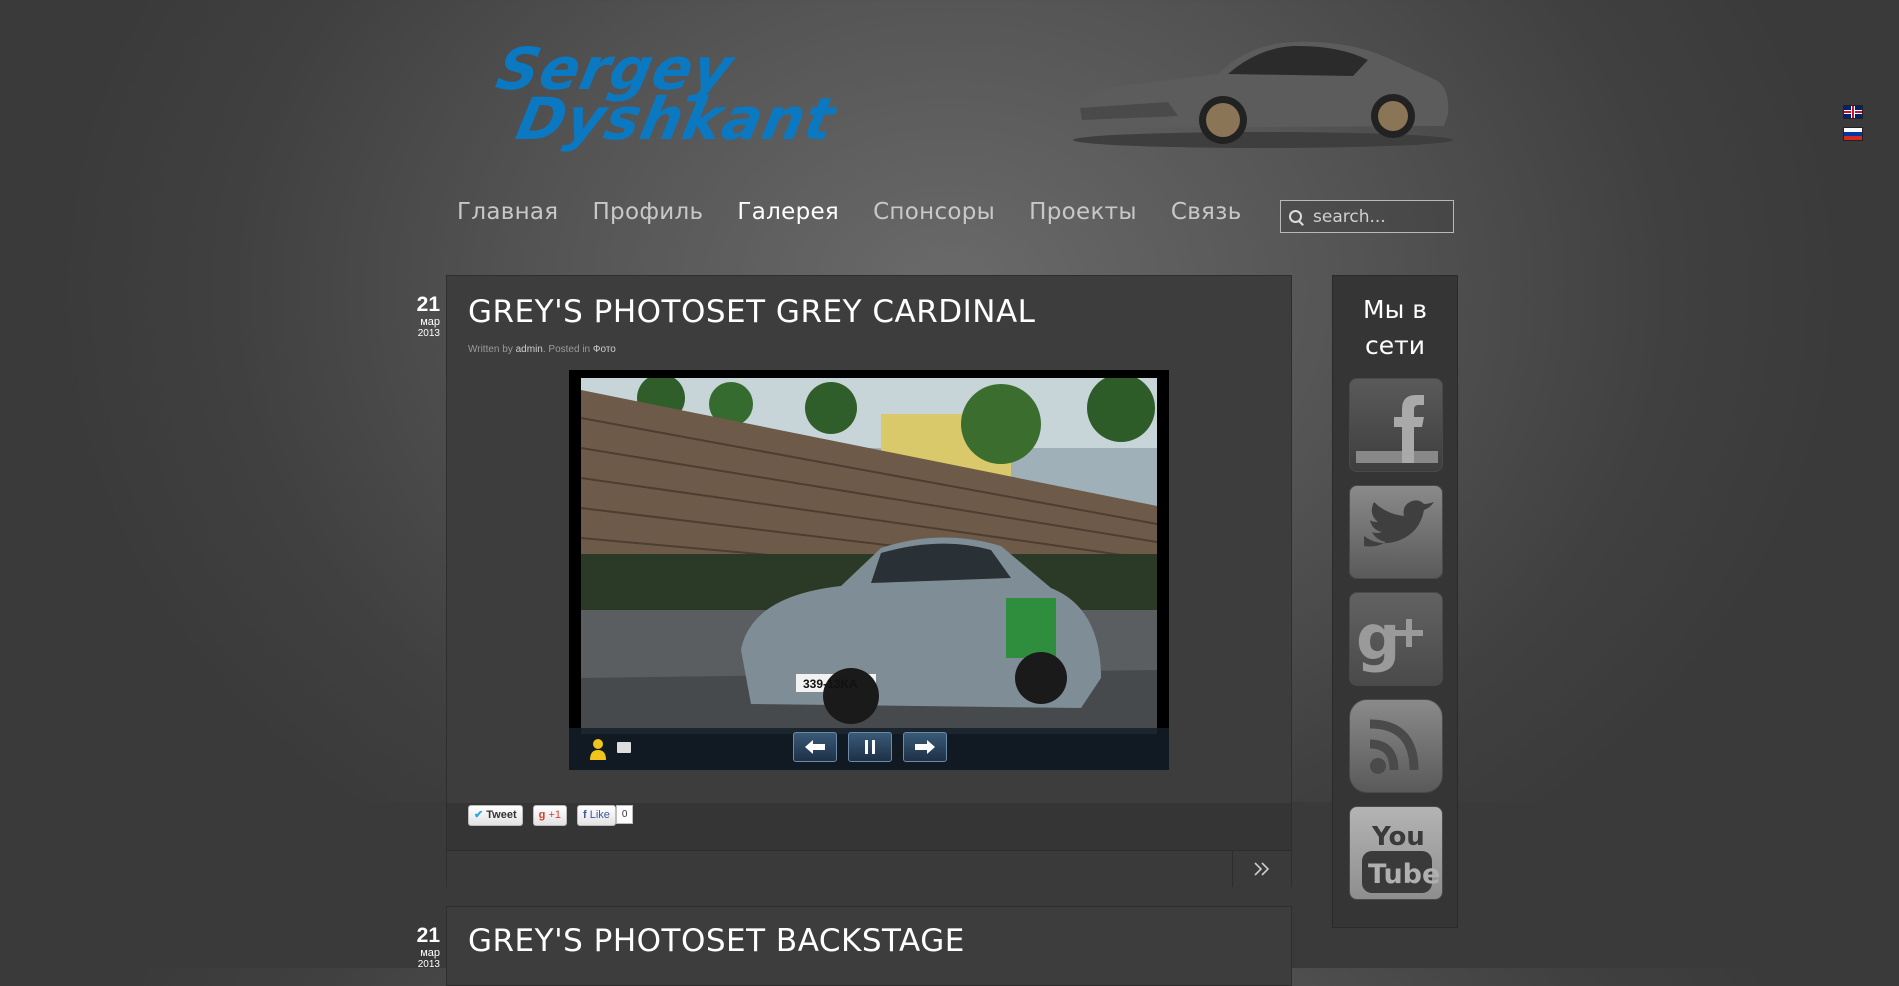  I want to click on russian-flag-icon, so click(1853, 134).